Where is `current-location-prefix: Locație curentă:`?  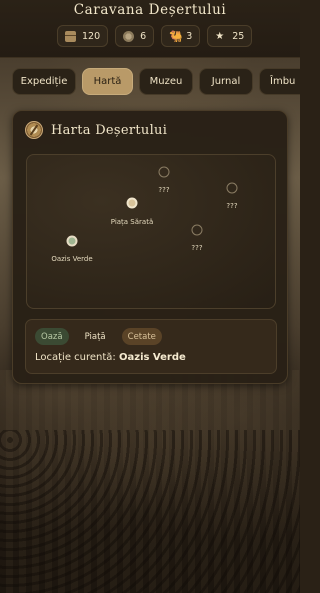
current-location-prefix: Locație curentă: is located at coordinates (75, 357).